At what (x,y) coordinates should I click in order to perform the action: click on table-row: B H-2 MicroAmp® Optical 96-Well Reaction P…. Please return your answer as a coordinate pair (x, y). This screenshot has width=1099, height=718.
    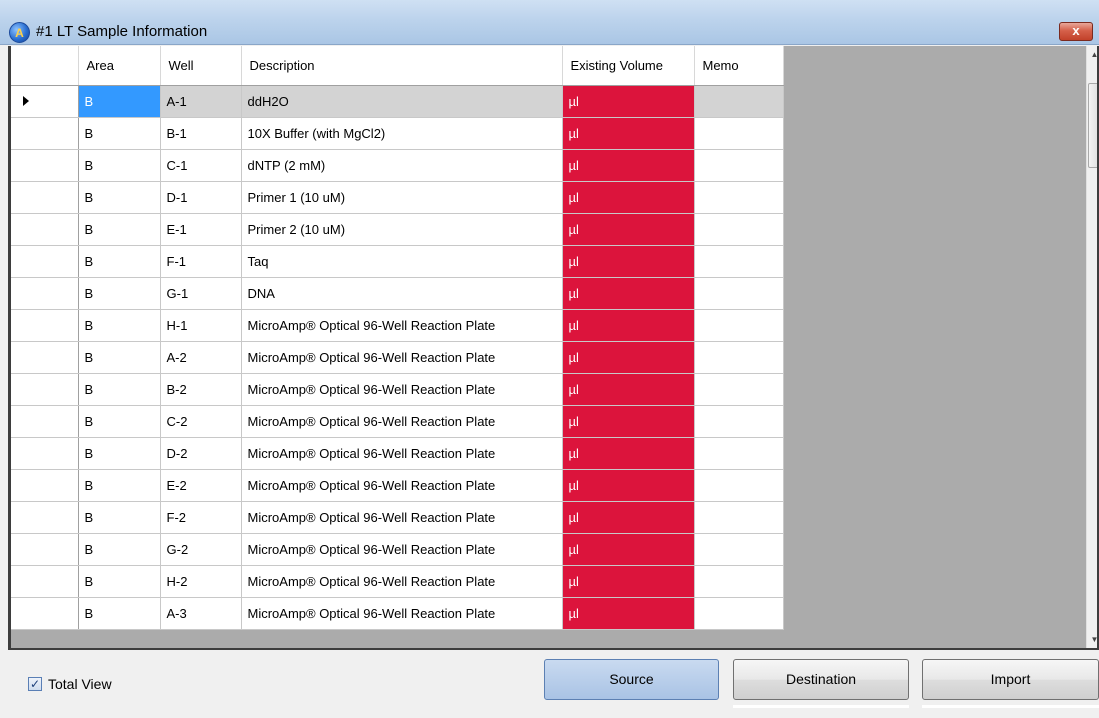
    Looking at the image, I should click on (397, 581).